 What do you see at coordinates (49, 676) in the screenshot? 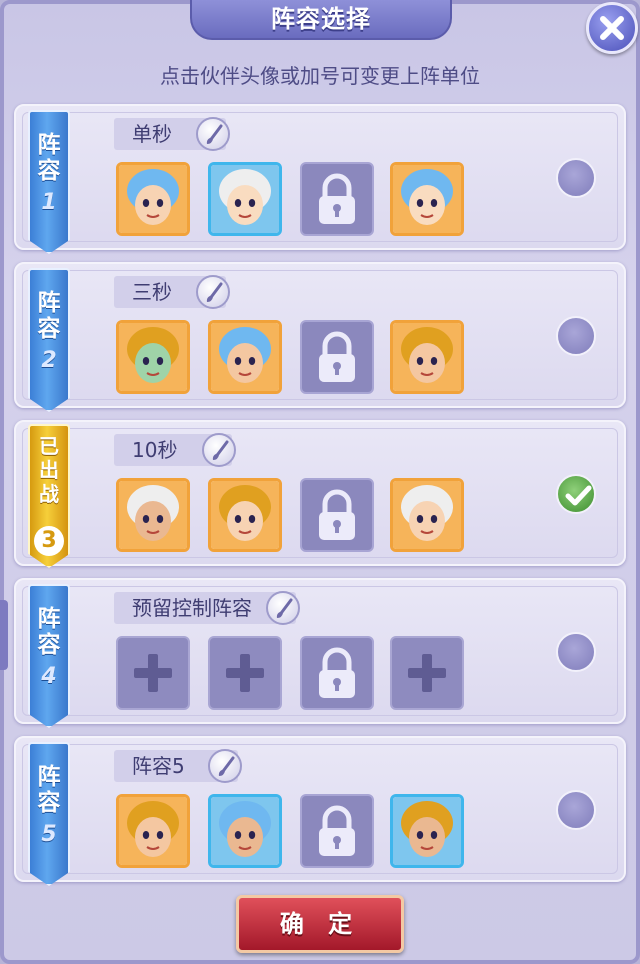
I see `formation-number: 4` at bounding box center [49, 676].